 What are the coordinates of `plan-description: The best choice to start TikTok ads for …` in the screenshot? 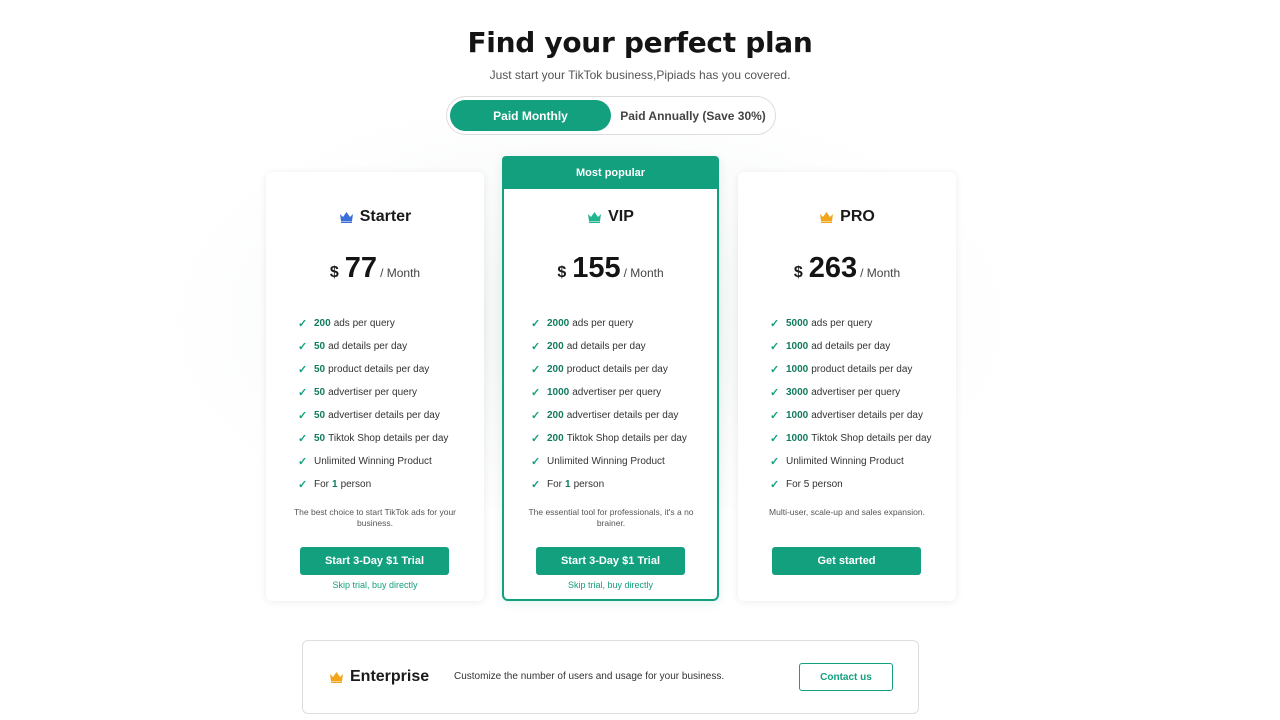 It's located at (375, 517).